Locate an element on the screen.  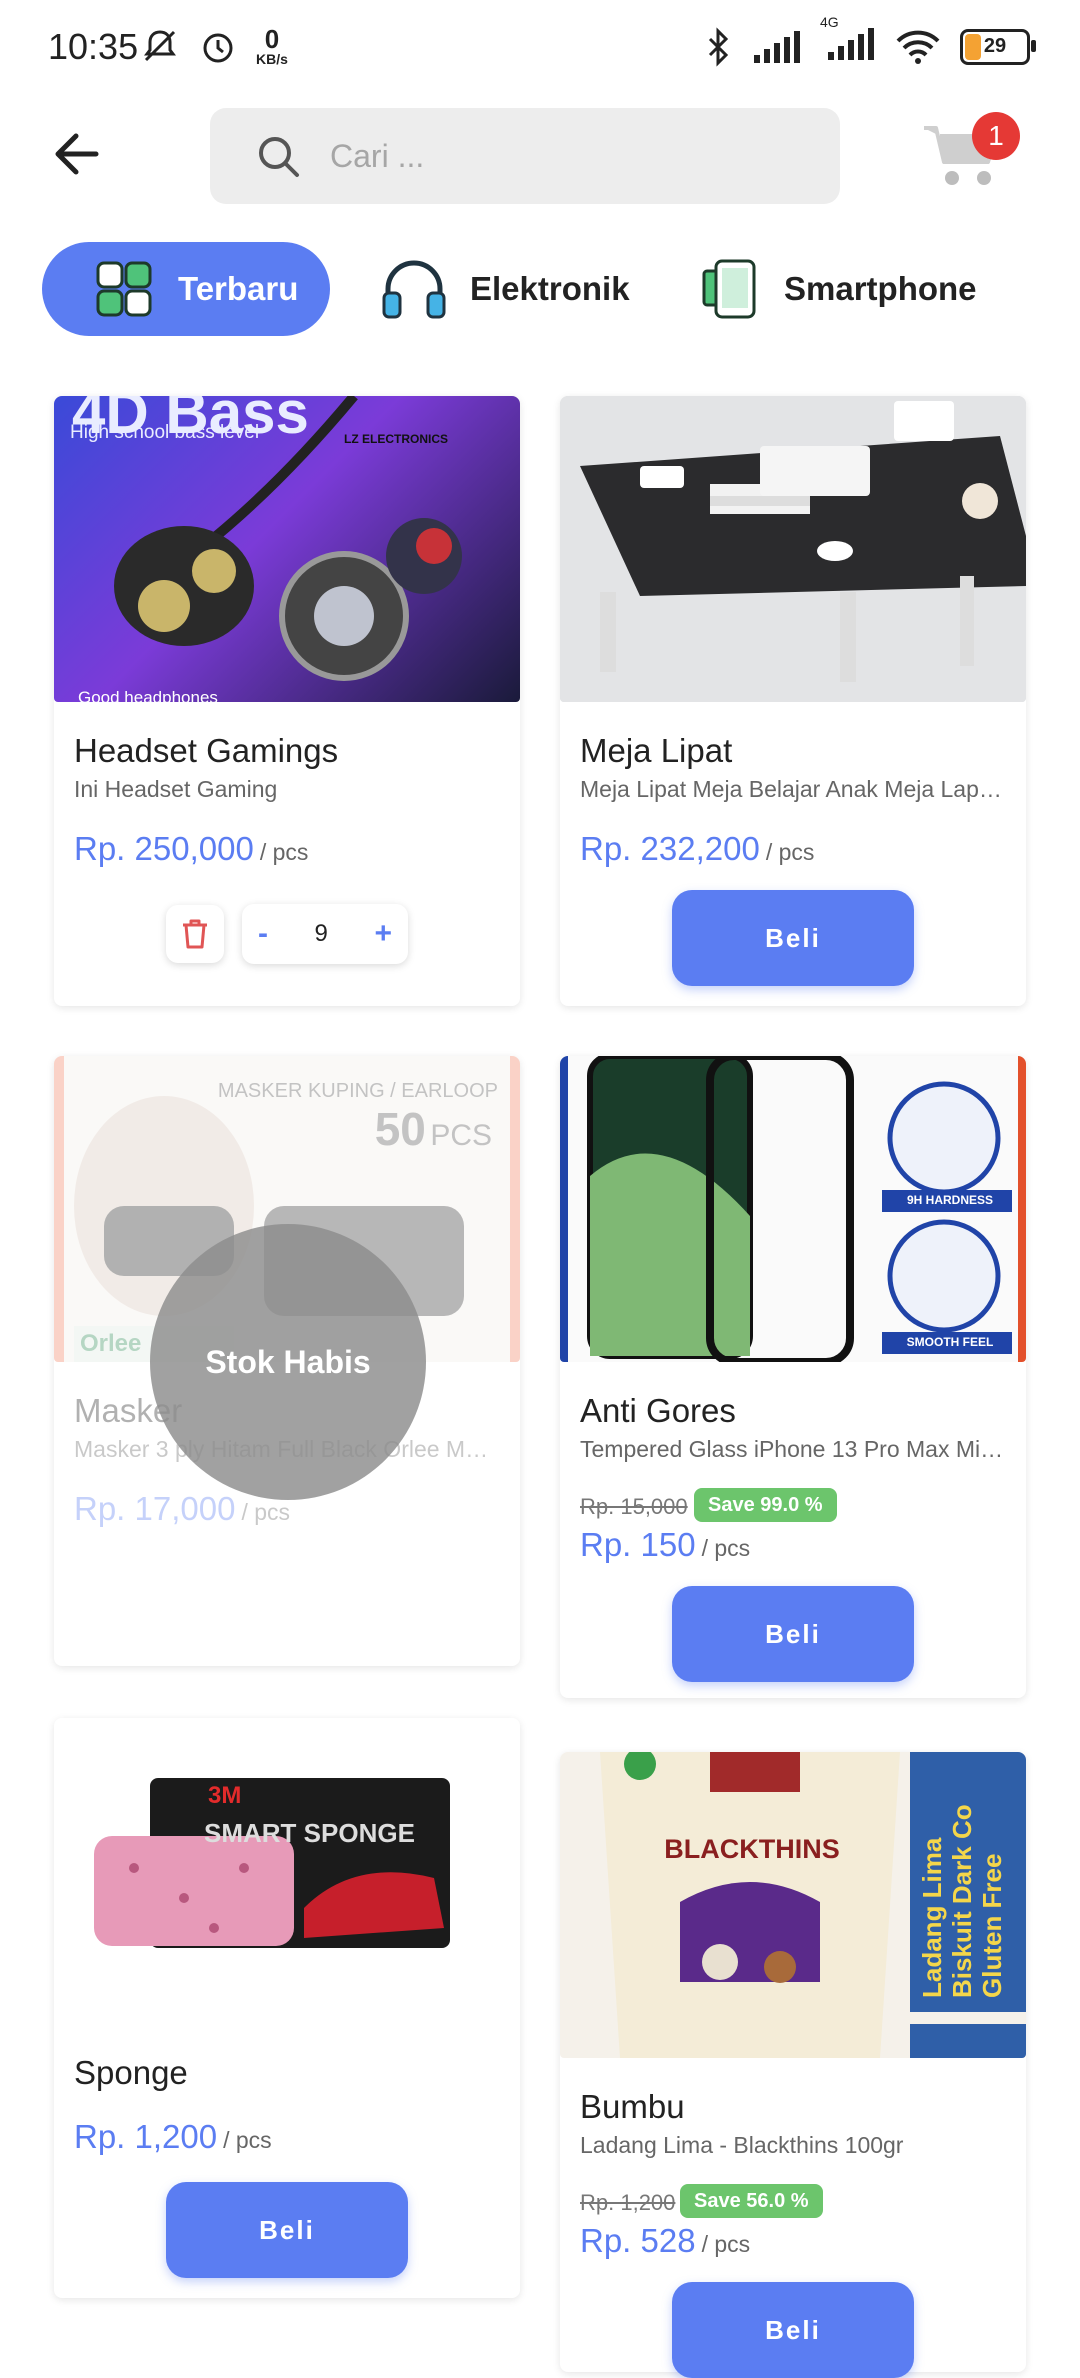
status-icons-right: 4G 29 is located at coordinates (870, 40).